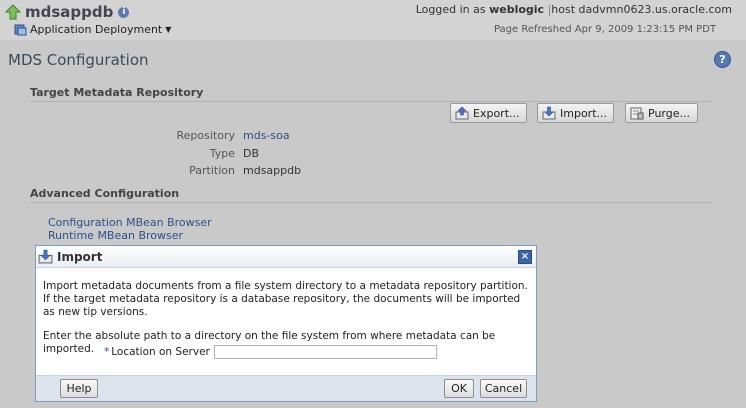 The width and height of the screenshot is (746, 408). Describe the element at coordinates (325, 352) in the screenshot. I see `location-on-server-input` at that location.